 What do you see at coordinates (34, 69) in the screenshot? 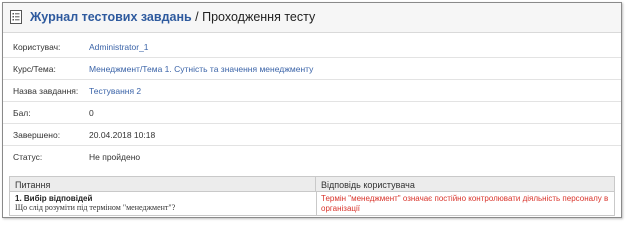
I see `course-label: Курс/Тема:` at bounding box center [34, 69].